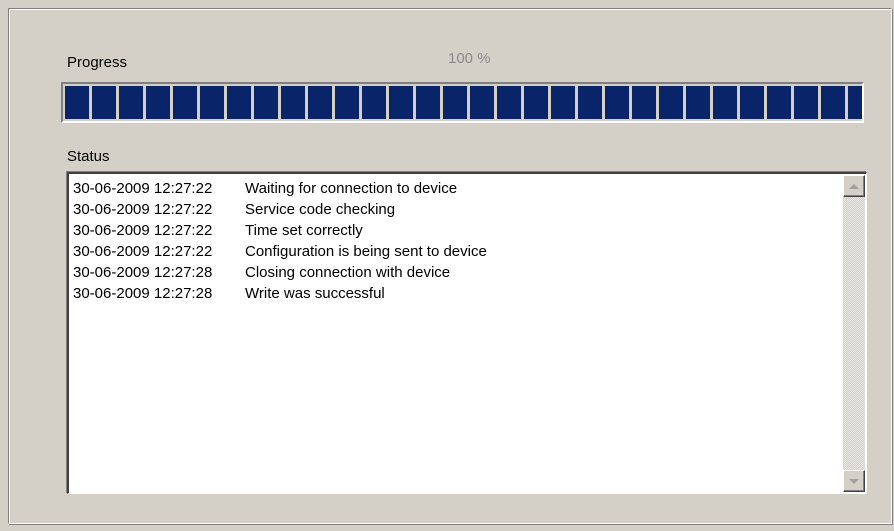 The image size is (894, 531). What do you see at coordinates (854, 333) in the screenshot?
I see `status-scrollbar` at bounding box center [854, 333].